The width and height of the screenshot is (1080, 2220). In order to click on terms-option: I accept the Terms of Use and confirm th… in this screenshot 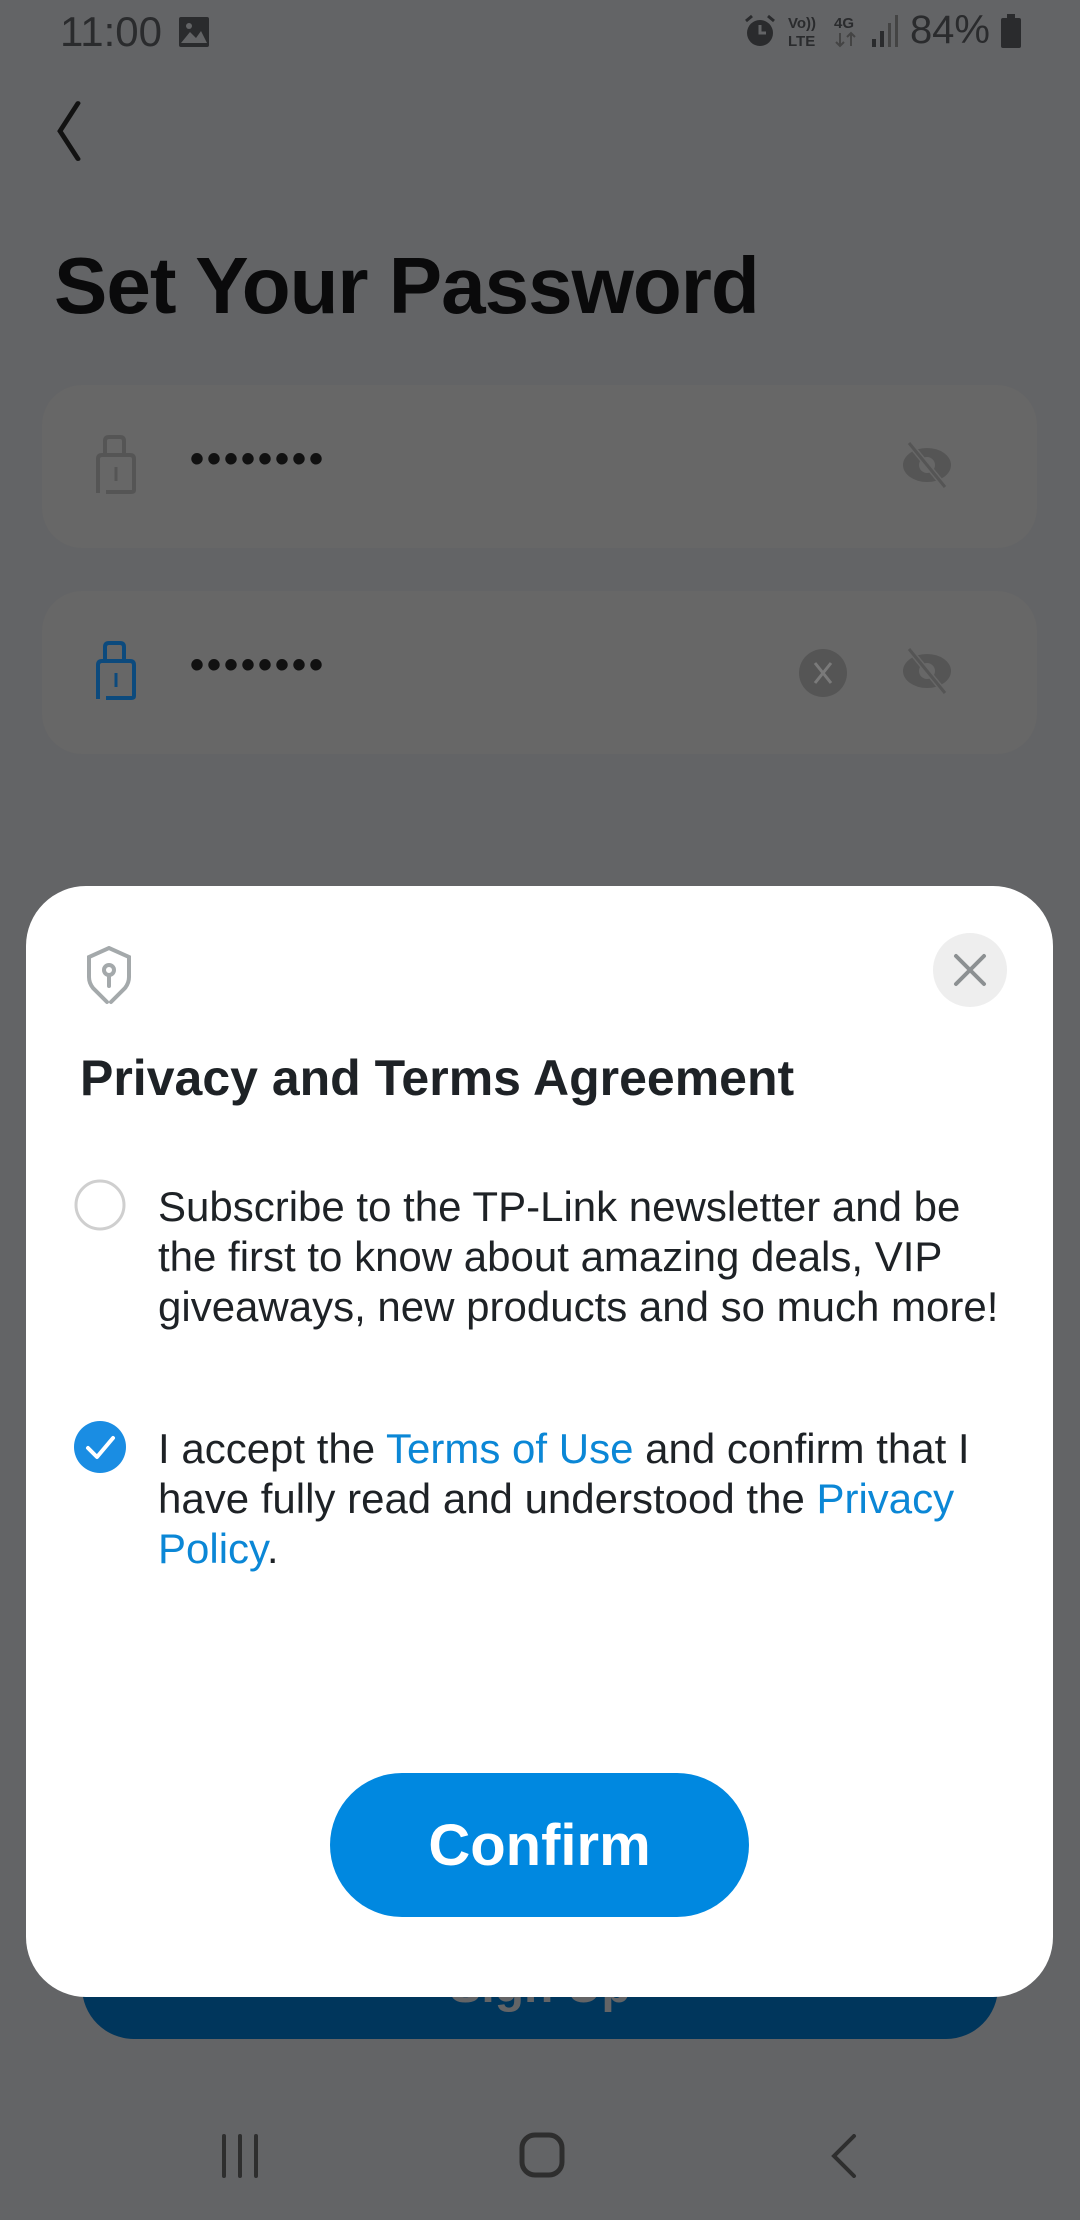, I will do `click(544, 1497)`.